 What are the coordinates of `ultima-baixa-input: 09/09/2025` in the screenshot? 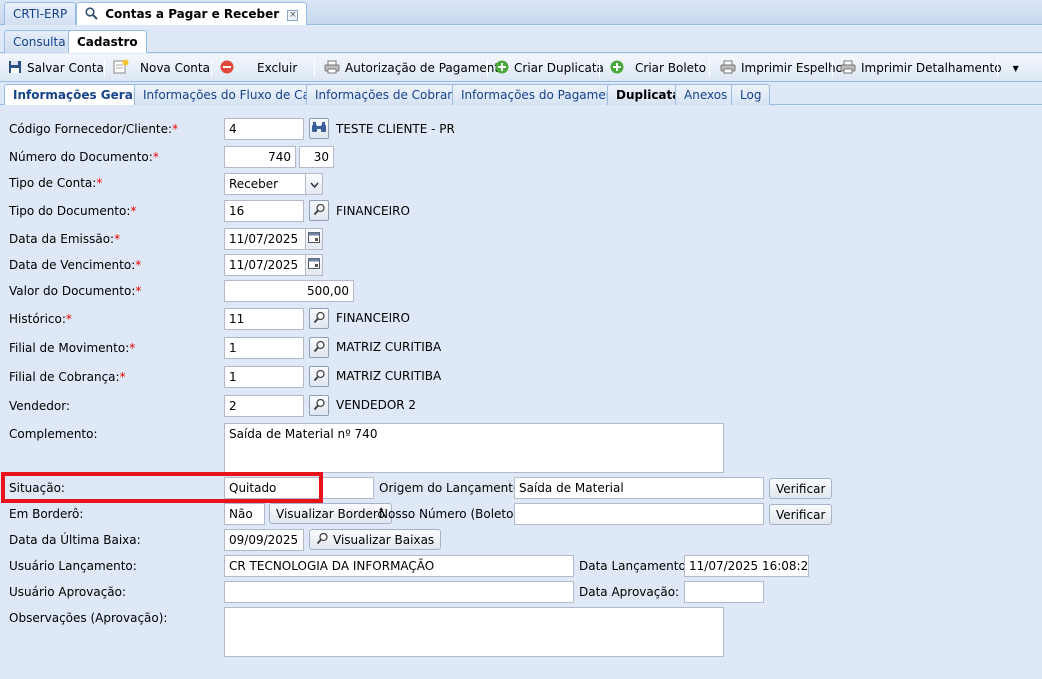 It's located at (264, 540).